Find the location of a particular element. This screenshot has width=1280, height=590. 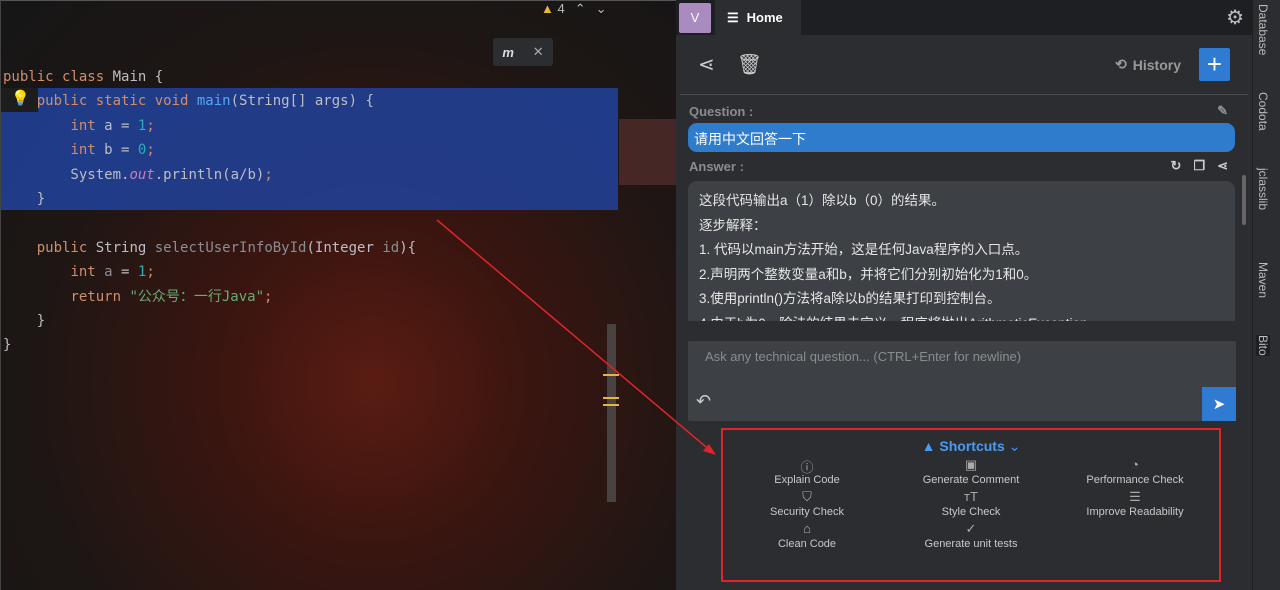

code-line: System.out.println(a/b); is located at coordinates (209, 175).